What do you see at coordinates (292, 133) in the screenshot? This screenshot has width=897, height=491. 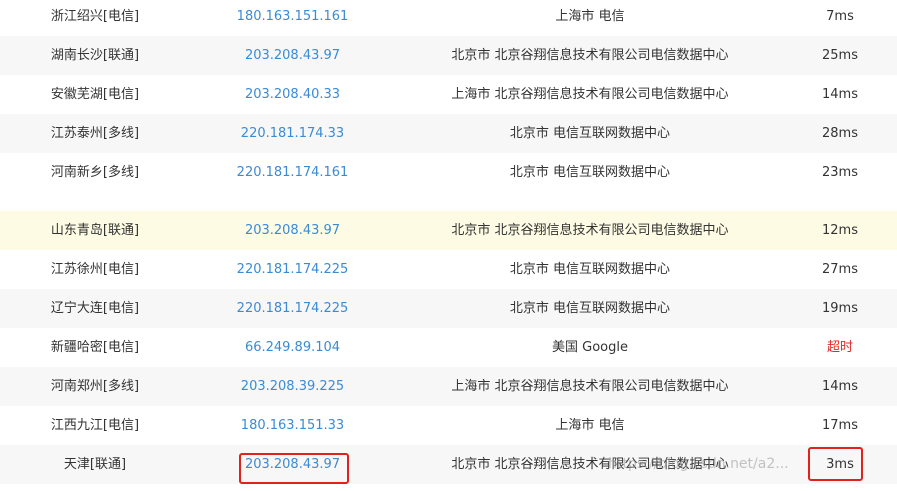 I see `ip-link: 220.181.174.33` at bounding box center [292, 133].